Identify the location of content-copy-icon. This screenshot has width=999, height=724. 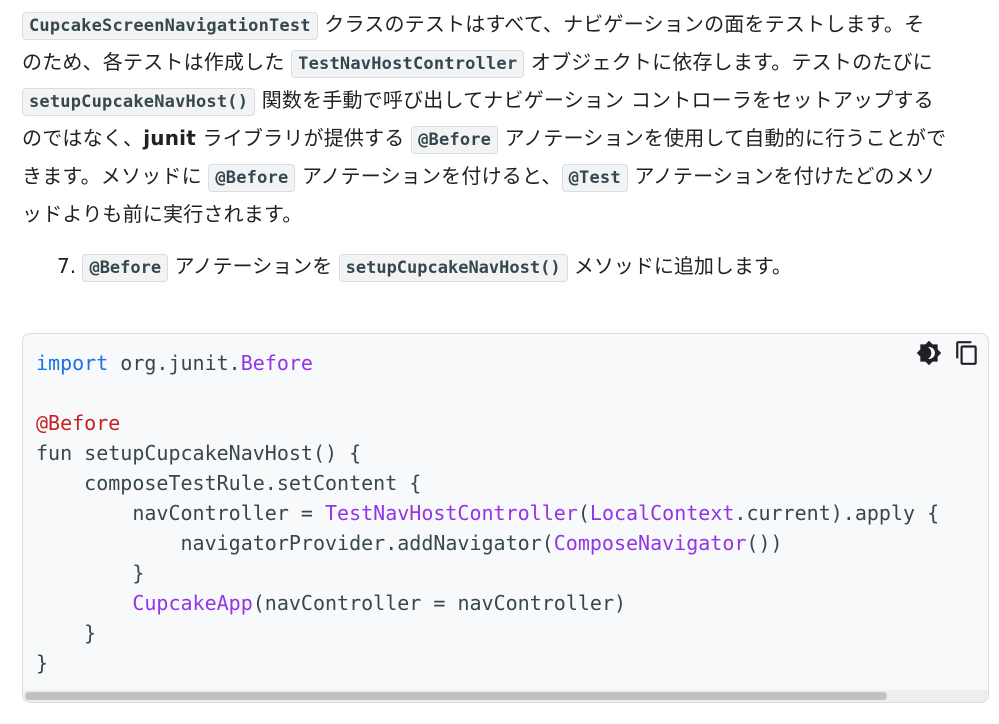
(967, 353).